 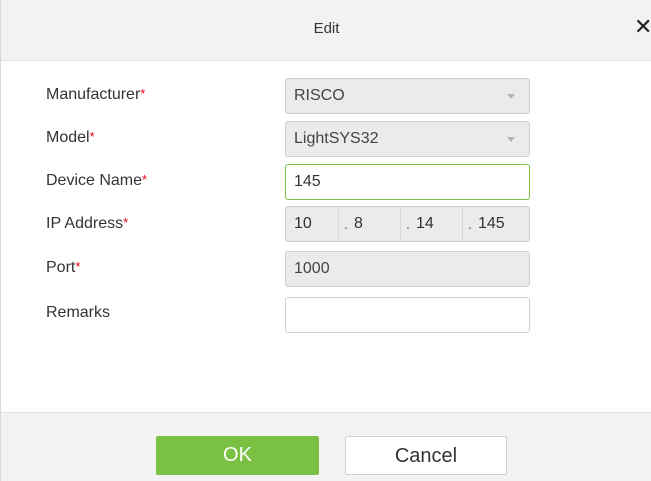 I want to click on device-name-label-text: Device Name, so click(x=94, y=180).